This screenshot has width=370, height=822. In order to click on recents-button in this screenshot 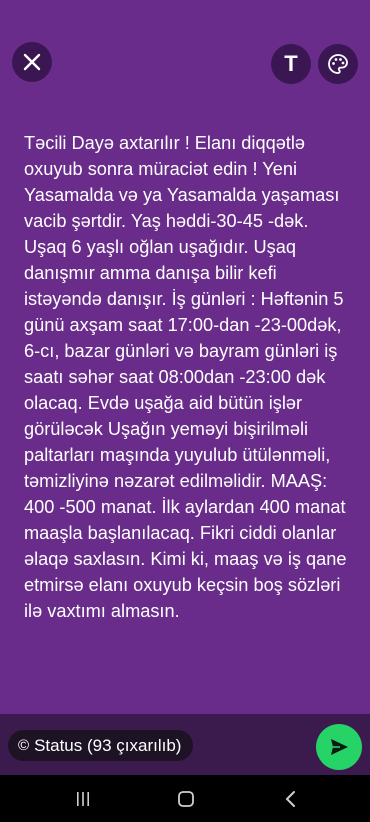, I will do `click(83, 799)`.